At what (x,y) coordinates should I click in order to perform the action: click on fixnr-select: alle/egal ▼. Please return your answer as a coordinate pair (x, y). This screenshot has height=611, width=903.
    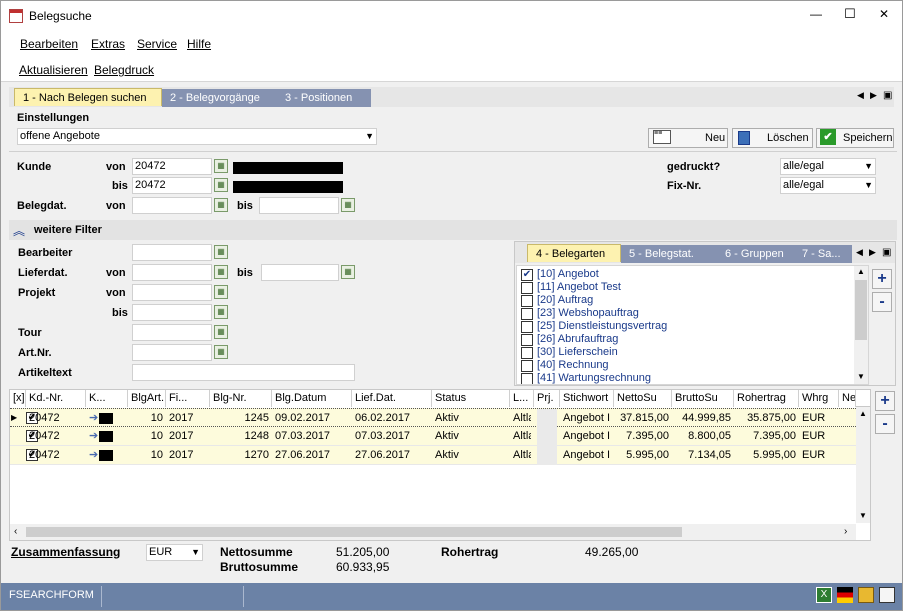
    Looking at the image, I should click on (828, 185).